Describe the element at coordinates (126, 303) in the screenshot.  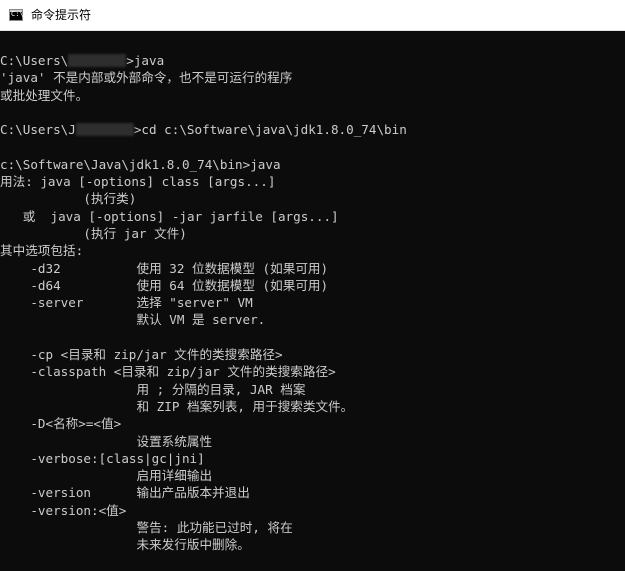
I see `console-line: -server 选择 "server" VM` at that location.